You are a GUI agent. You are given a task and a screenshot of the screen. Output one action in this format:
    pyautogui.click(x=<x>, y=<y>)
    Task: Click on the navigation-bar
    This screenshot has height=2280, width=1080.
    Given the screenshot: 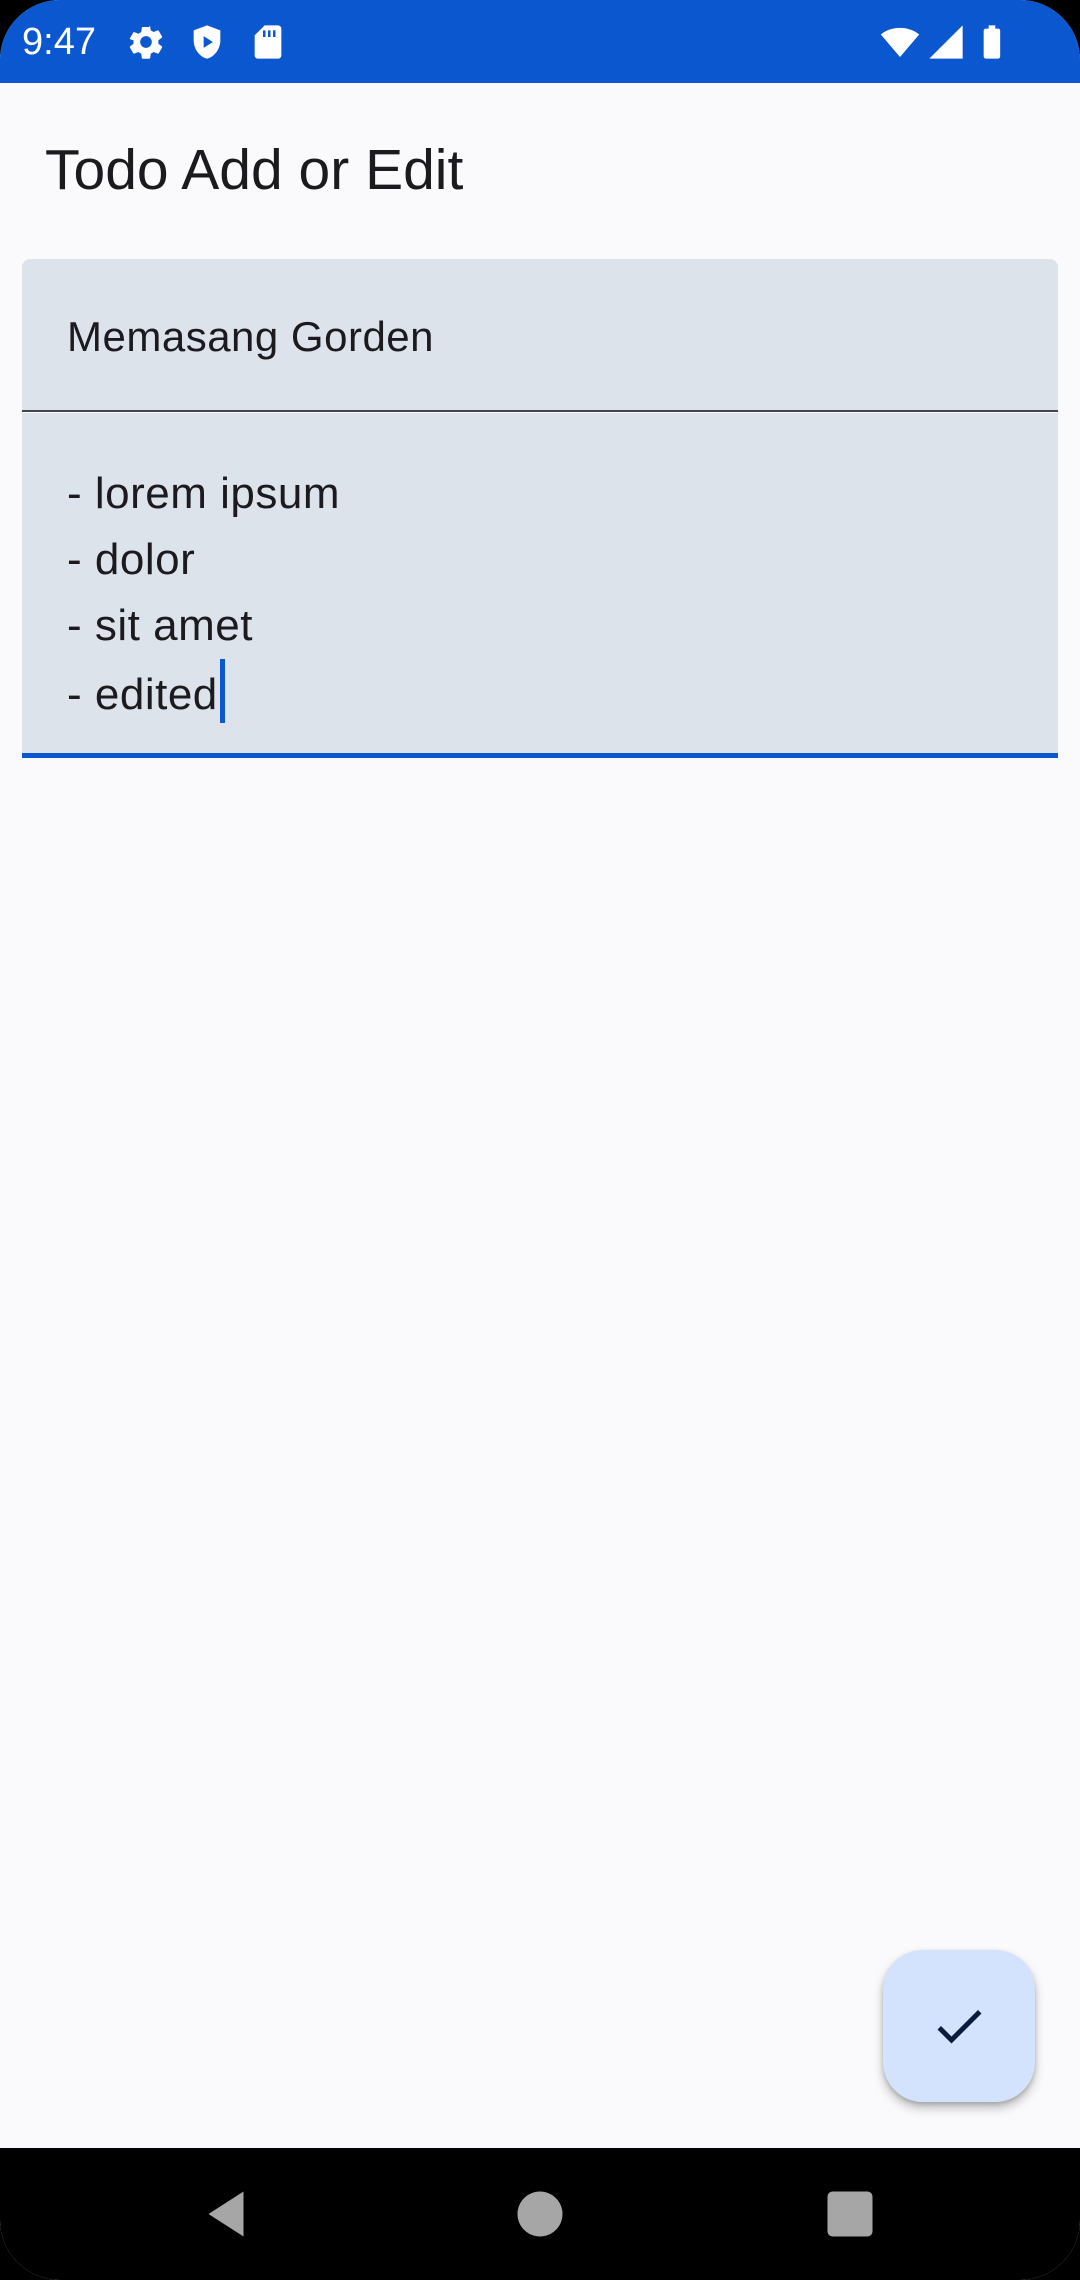 What is the action you would take?
    pyautogui.click(x=540, y=2214)
    